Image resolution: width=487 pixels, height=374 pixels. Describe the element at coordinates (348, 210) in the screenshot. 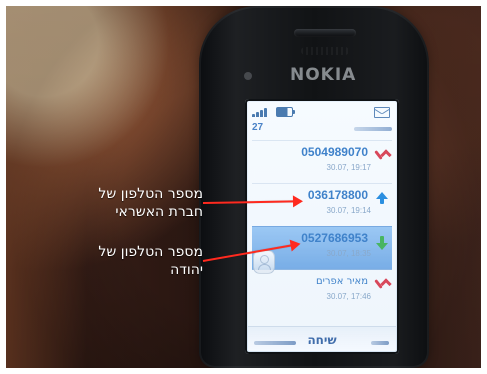

I see `call-entry-time: 30.07, 19:14` at that location.